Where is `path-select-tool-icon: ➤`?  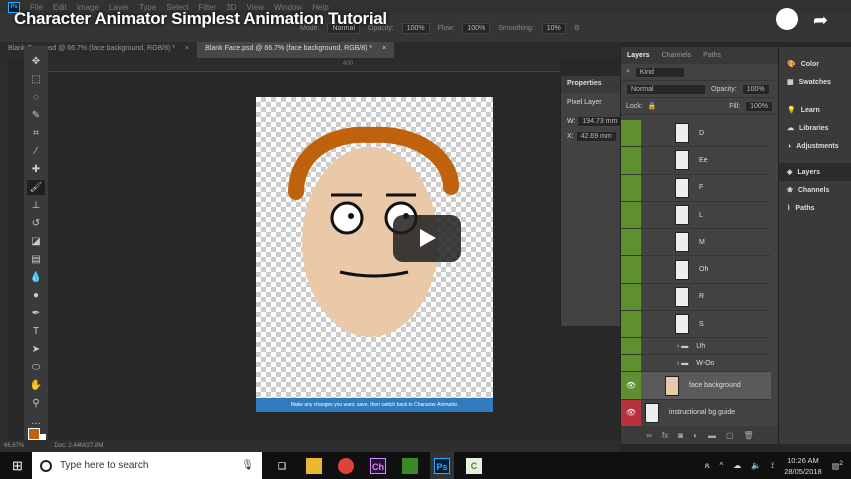 path-select-tool-icon: ➤ is located at coordinates (36, 349).